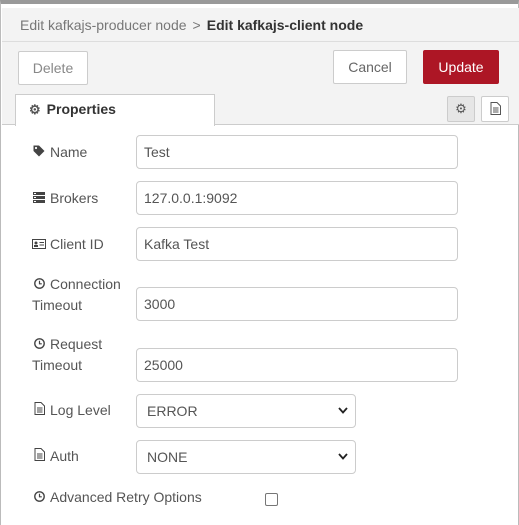 This screenshot has width=519, height=525. Describe the element at coordinates (297, 304) in the screenshot. I see `connection-timeout-input: 3000` at that location.